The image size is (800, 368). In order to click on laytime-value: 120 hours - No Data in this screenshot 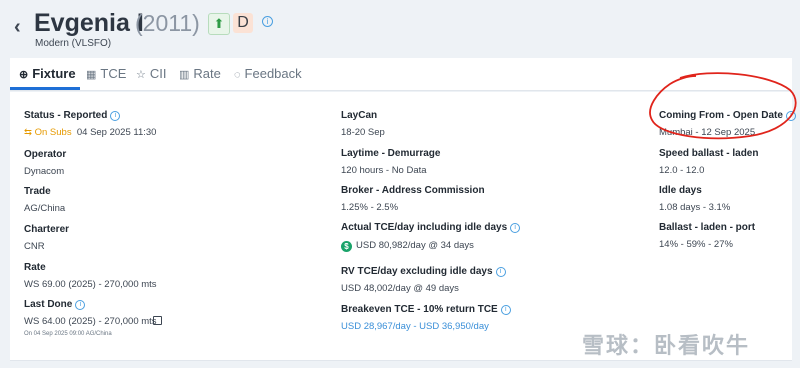, I will do `click(384, 170)`.